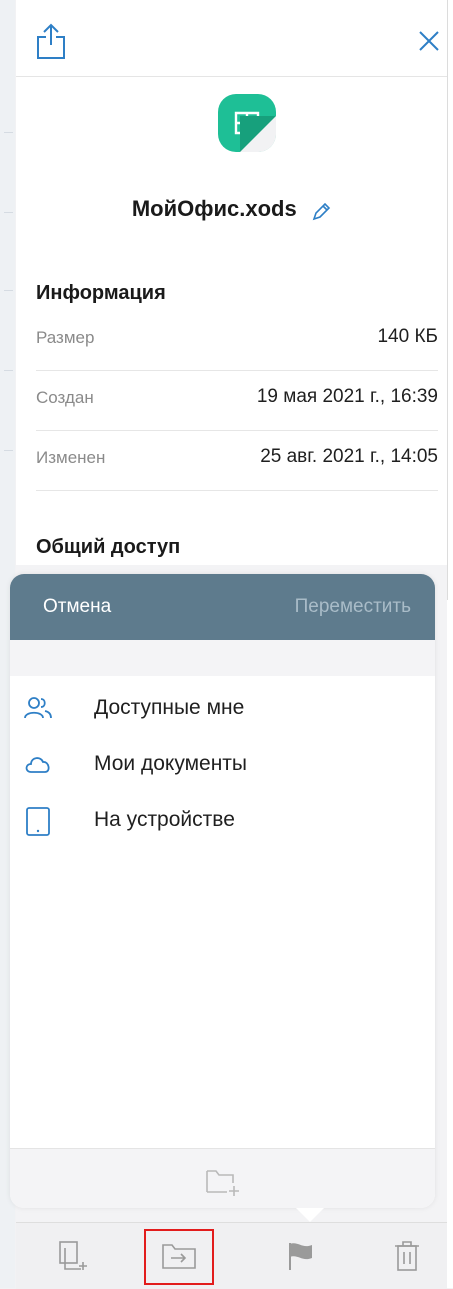  What do you see at coordinates (258, 134) in the screenshot?
I see `page-fold` at bounding box center [258, 134].